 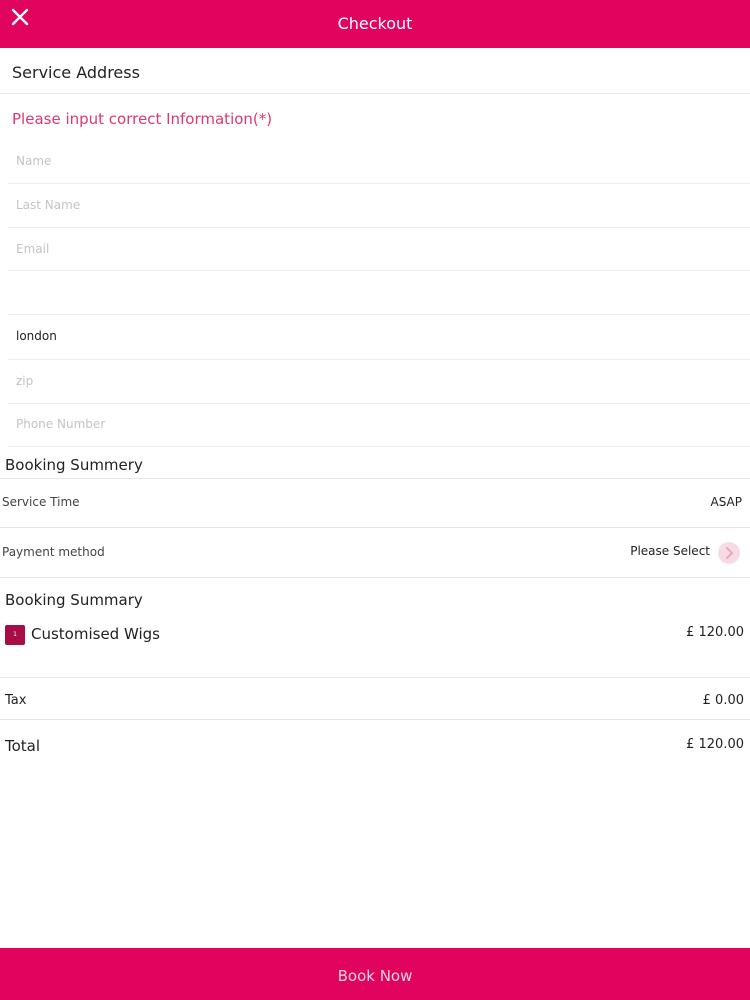 What do you see at coordinates (670, 551) in the screenshot?
I see `payment-method-value: Please Select` at bounding box center [670, 551].